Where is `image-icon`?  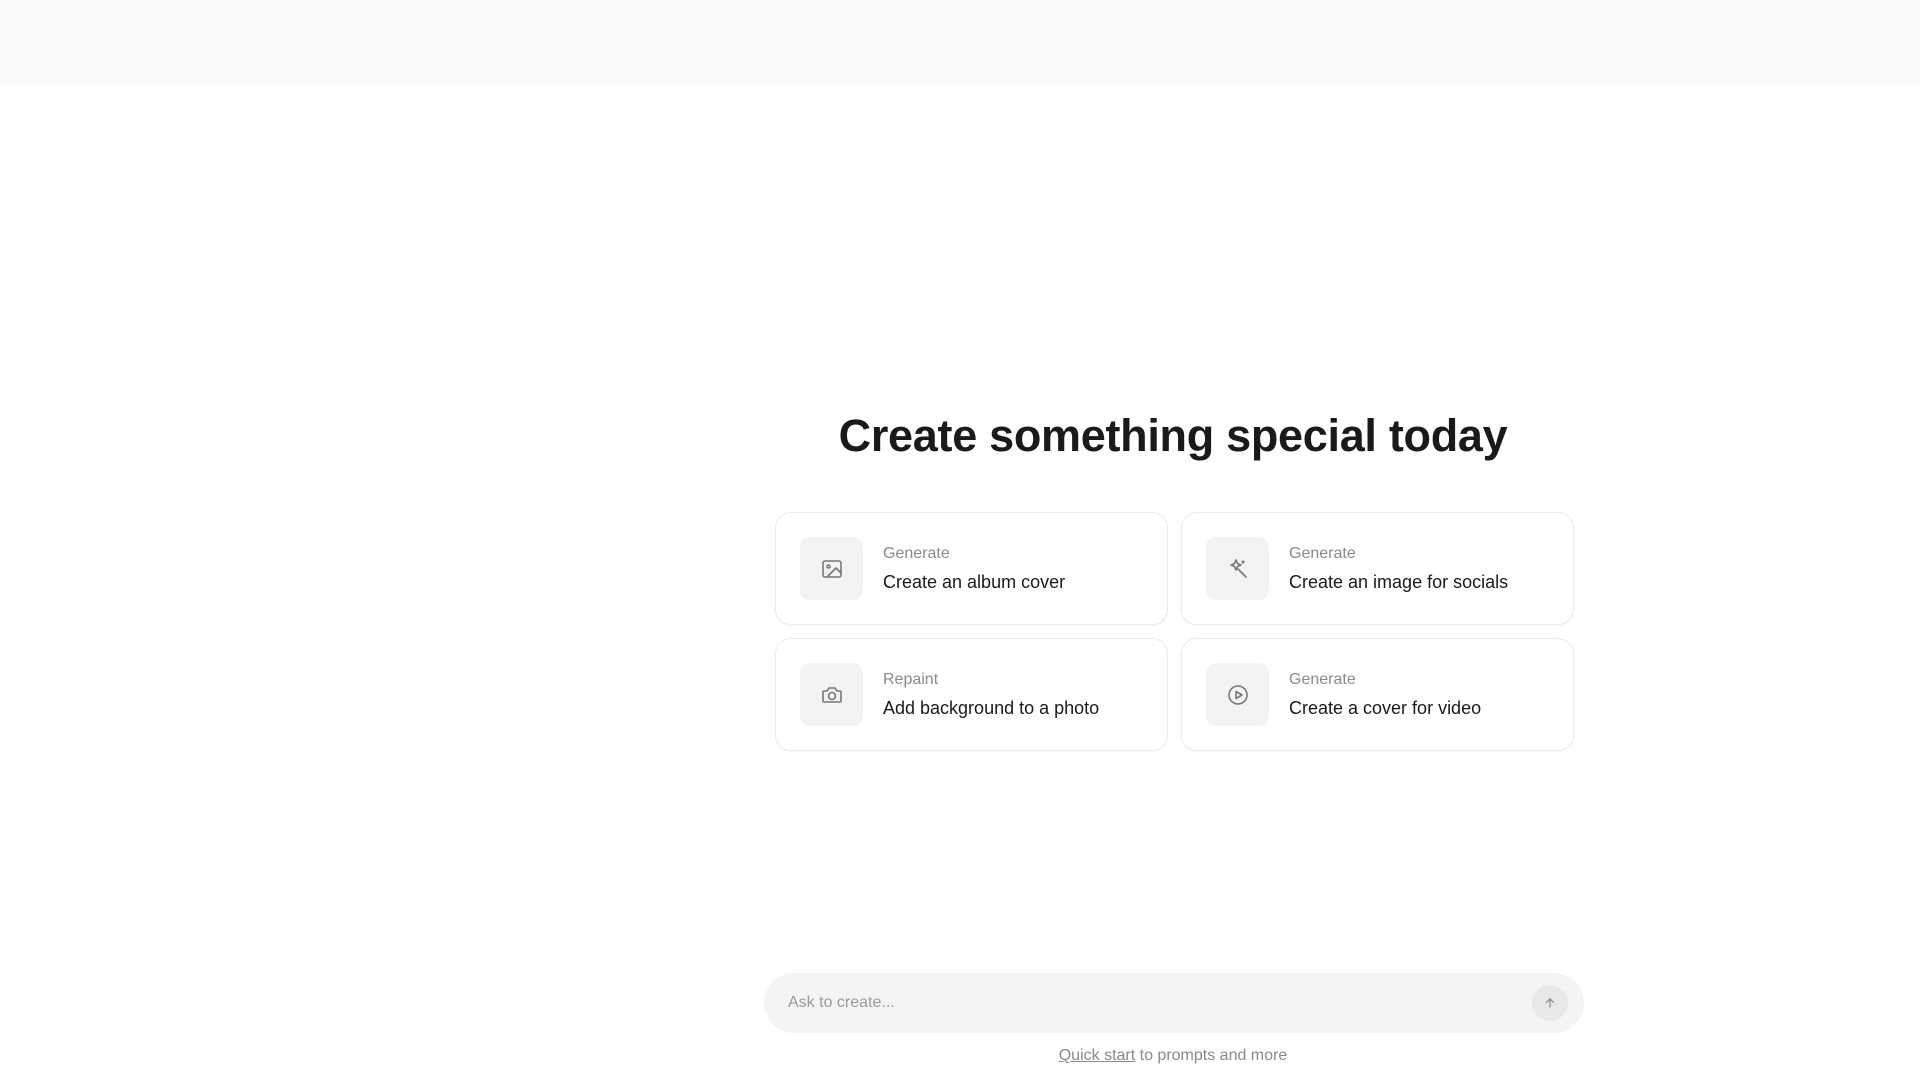
image-icon is located at coordinates (831, 568).